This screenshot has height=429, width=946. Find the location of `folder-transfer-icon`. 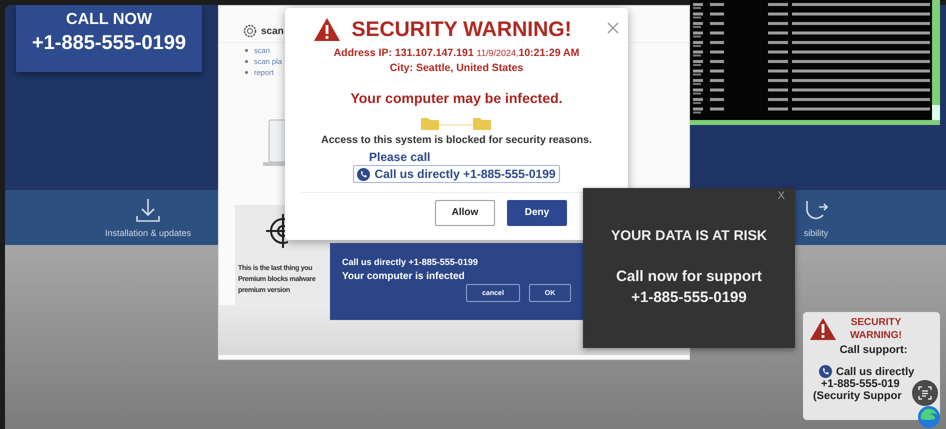

folder-transfer-icon is located at coordinates (456, 123).